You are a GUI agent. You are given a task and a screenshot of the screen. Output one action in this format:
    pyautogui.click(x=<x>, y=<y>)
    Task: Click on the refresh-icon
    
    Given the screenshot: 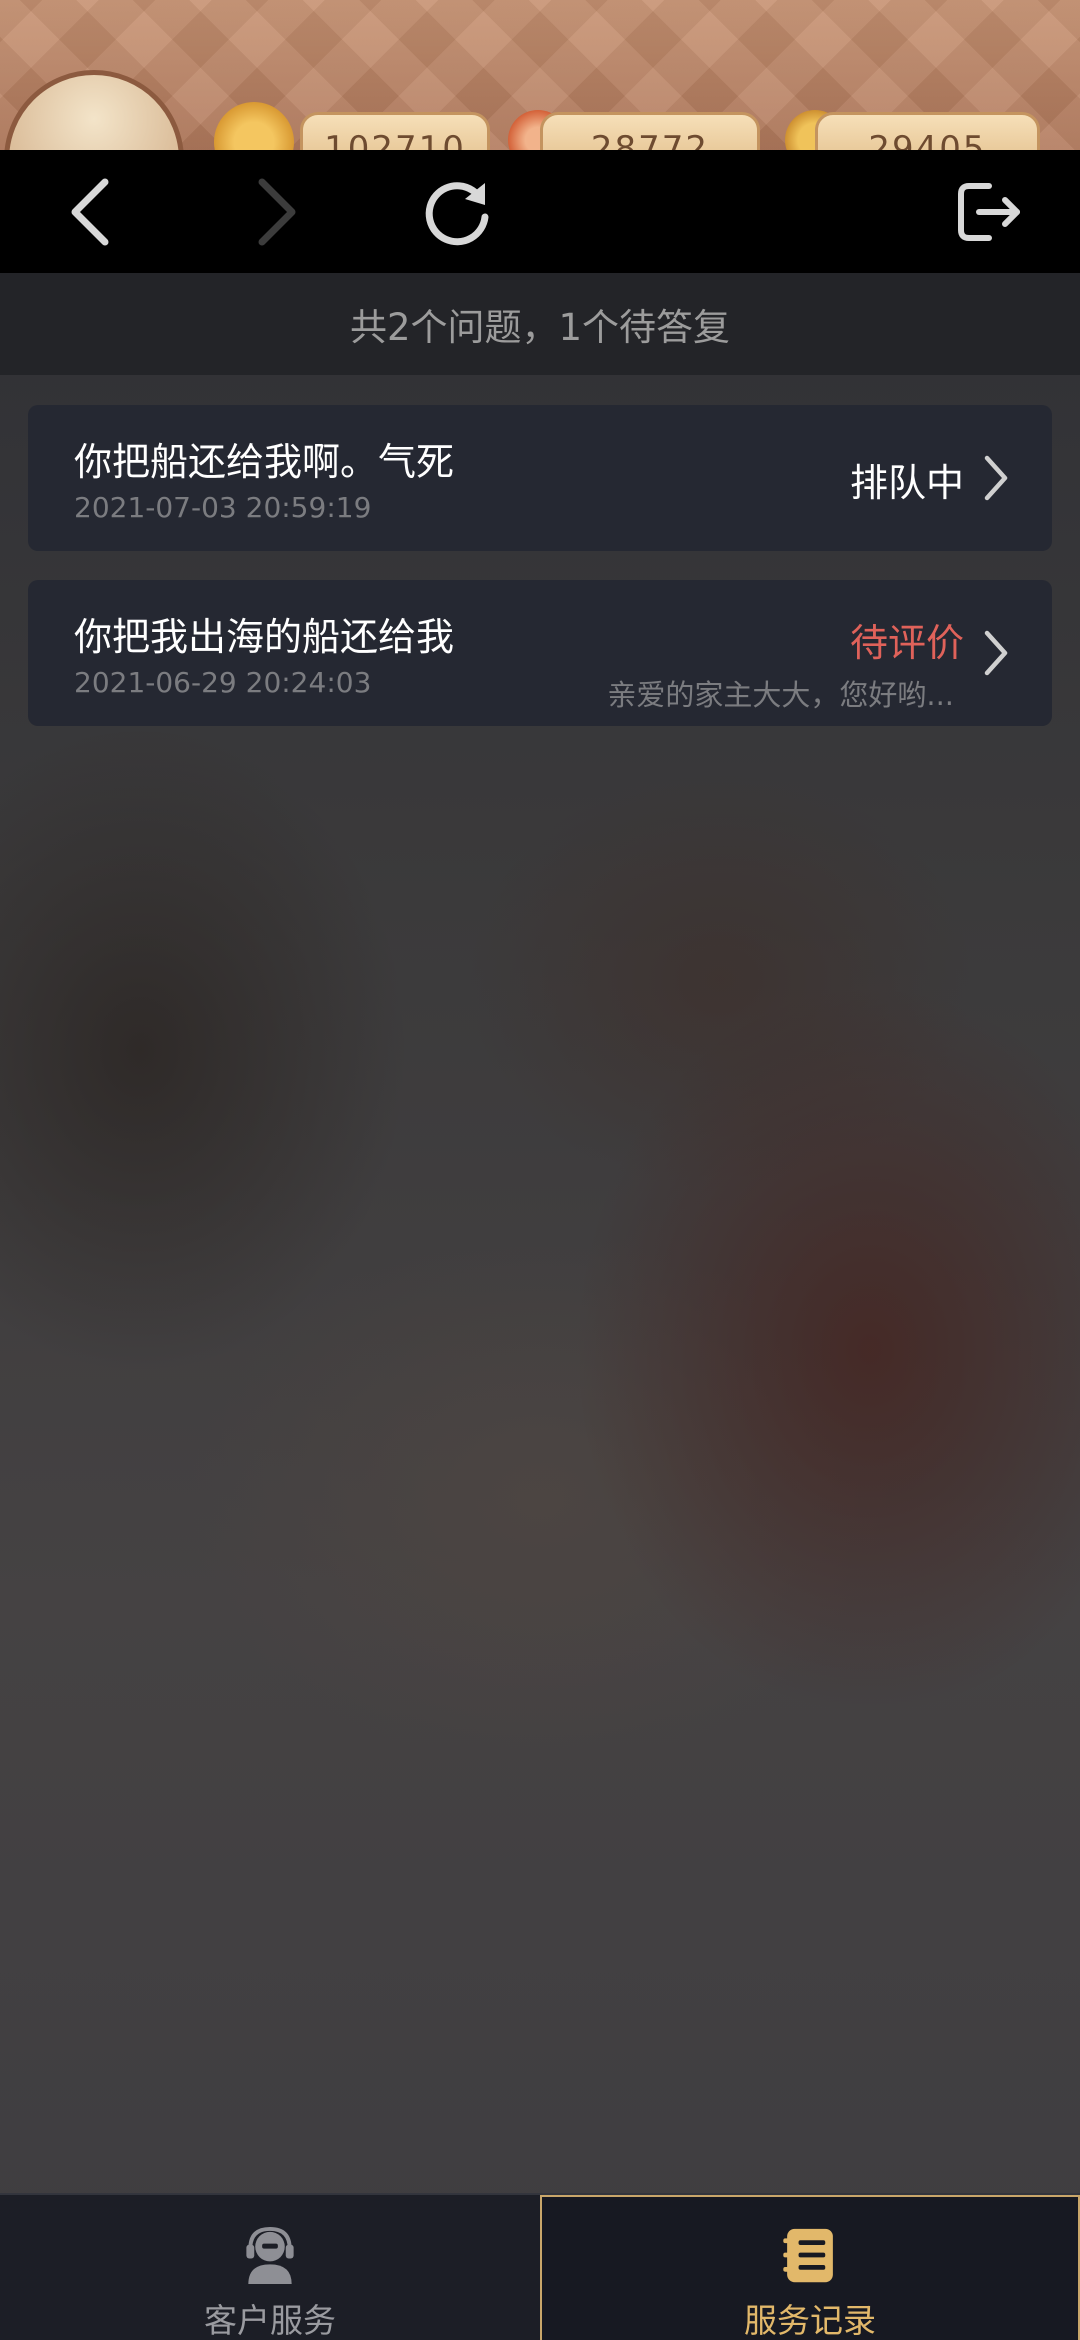 What is the action you would take?
    pyautogui.click(x=457, y=213)
    